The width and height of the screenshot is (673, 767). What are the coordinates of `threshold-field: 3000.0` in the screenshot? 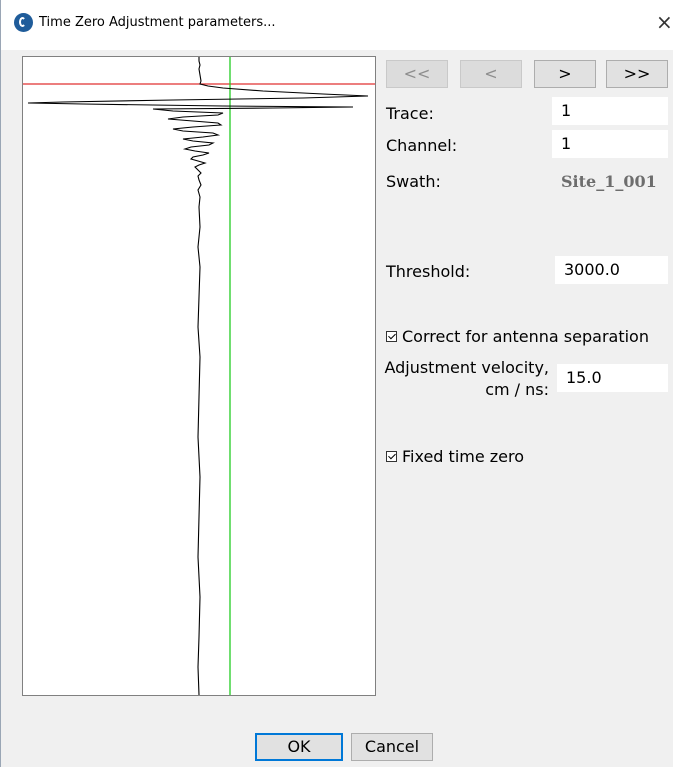 It's located at (611, 270).